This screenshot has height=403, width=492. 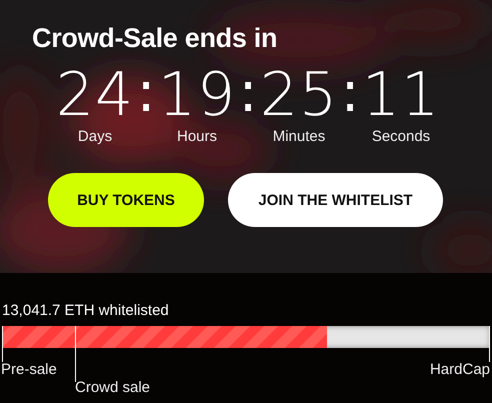 I want to click on buy-tokens-button: BUY TOKENS, so click(x=126, y=200).